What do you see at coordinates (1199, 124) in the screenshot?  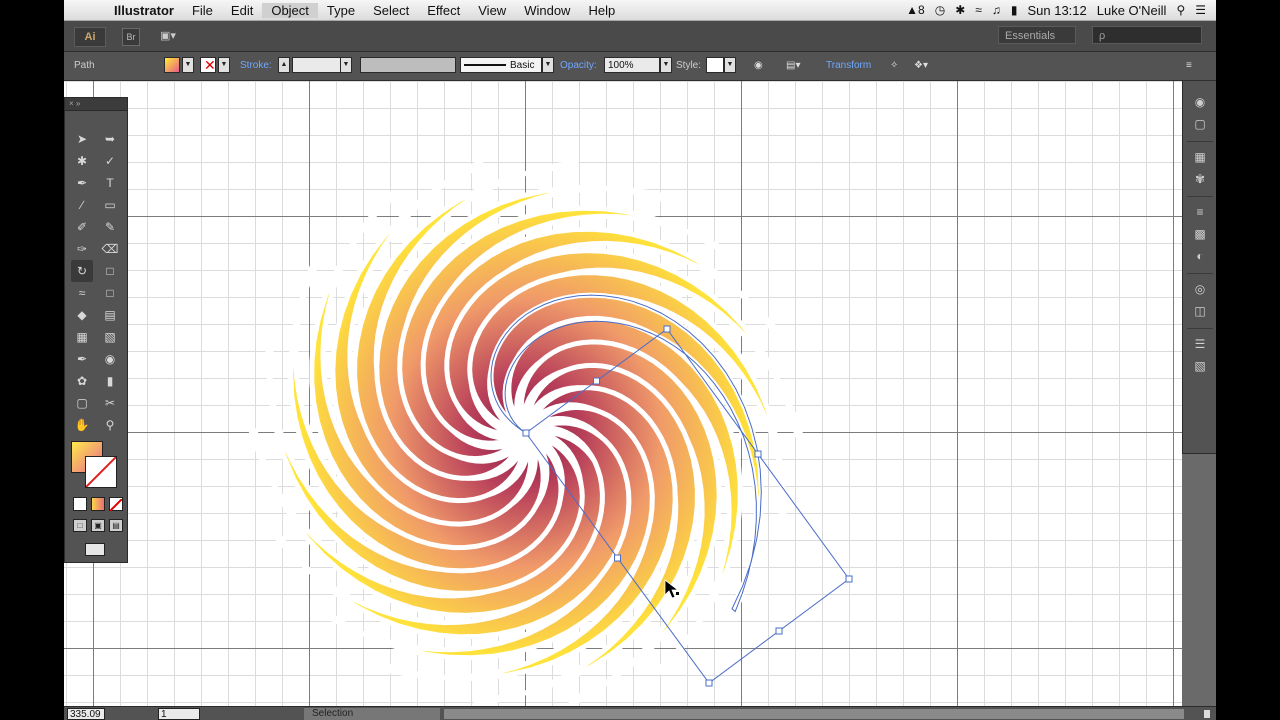 I see `color-guide-icon: ▢` at bounding box center [1199, 124].